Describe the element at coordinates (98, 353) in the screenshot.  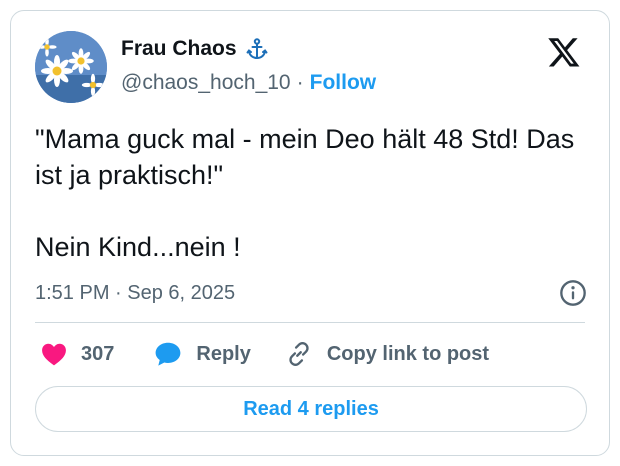
I see `like-count: 307` at that location.